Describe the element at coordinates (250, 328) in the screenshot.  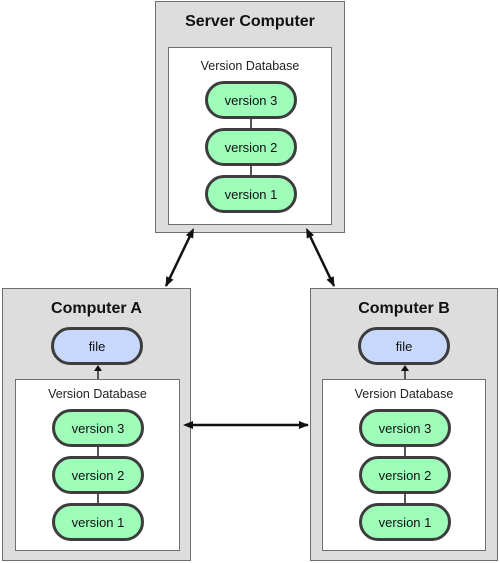
I see `connection-arrows` at that location.